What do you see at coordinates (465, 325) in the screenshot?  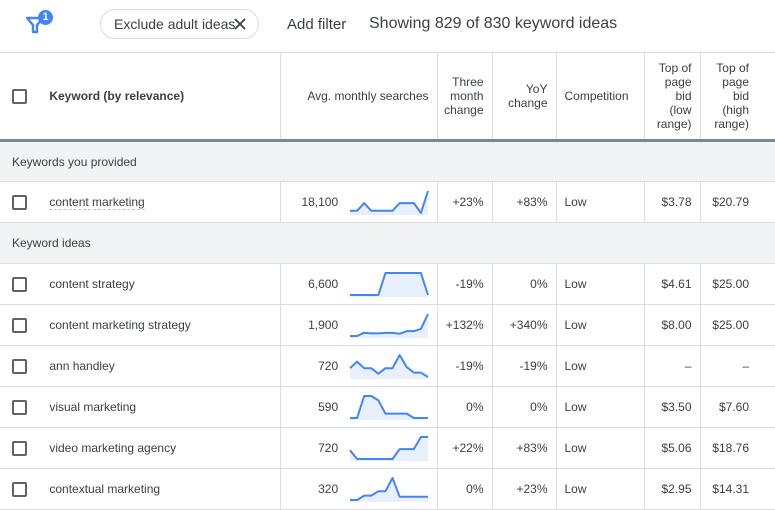 I see `three-month-change: +132%` at bounding box center [465, 325].